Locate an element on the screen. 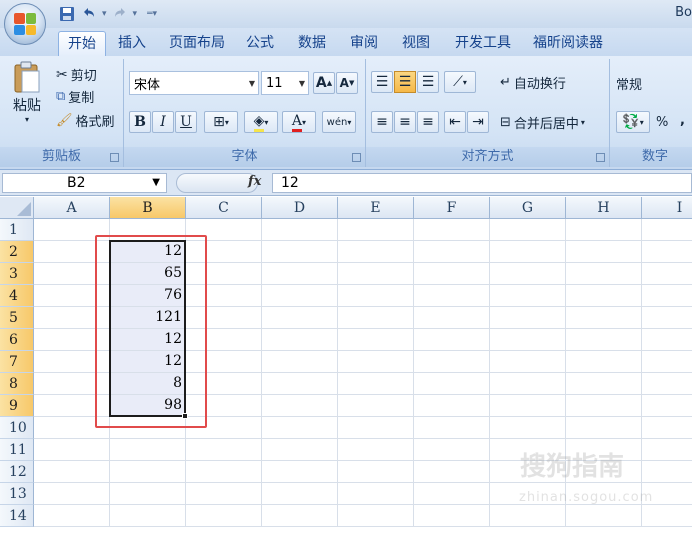 This screenshot has width=692, height=534. align-middle-button: ☰ is located at coordinates (405, 82).